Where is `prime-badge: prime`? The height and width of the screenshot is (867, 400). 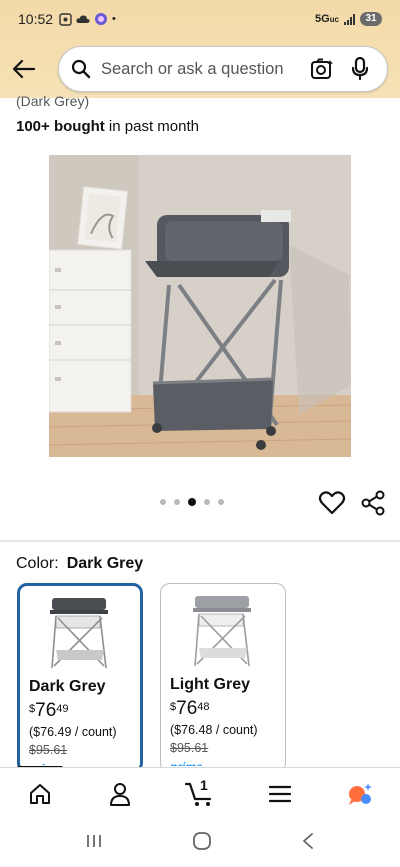
prime-badge: prime is located at coordinates (186, 763).